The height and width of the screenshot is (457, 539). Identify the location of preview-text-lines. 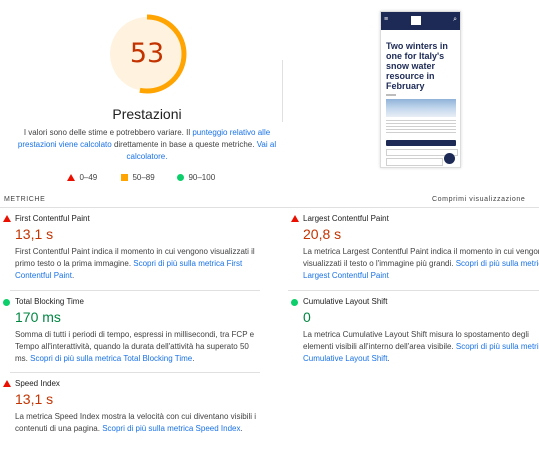
(421, 127).